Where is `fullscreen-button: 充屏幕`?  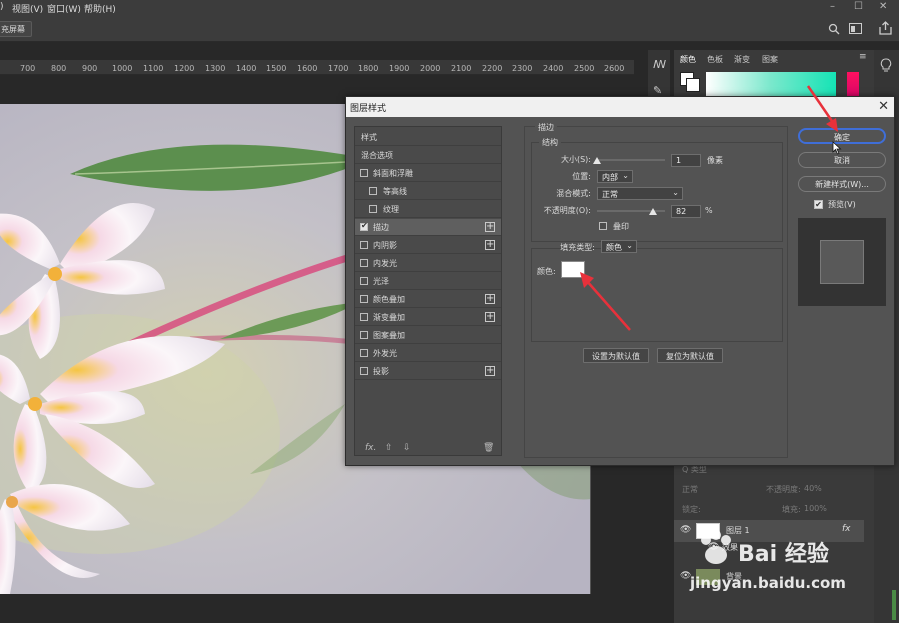 fullscreen-button: 充屏幕 is located at coordinates (16, 29).